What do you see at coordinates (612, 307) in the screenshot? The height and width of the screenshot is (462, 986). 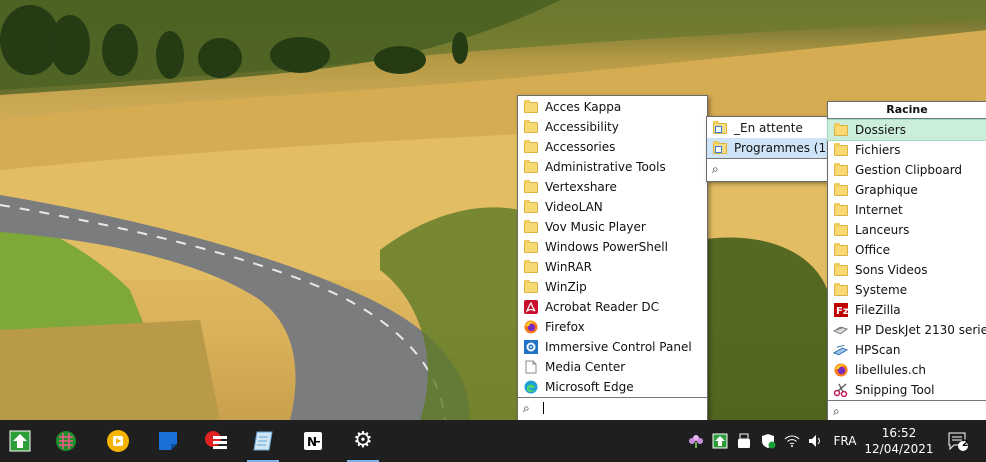 I see `submenu-item: Acrobat Reader DC` at bounding box center [612, 307].